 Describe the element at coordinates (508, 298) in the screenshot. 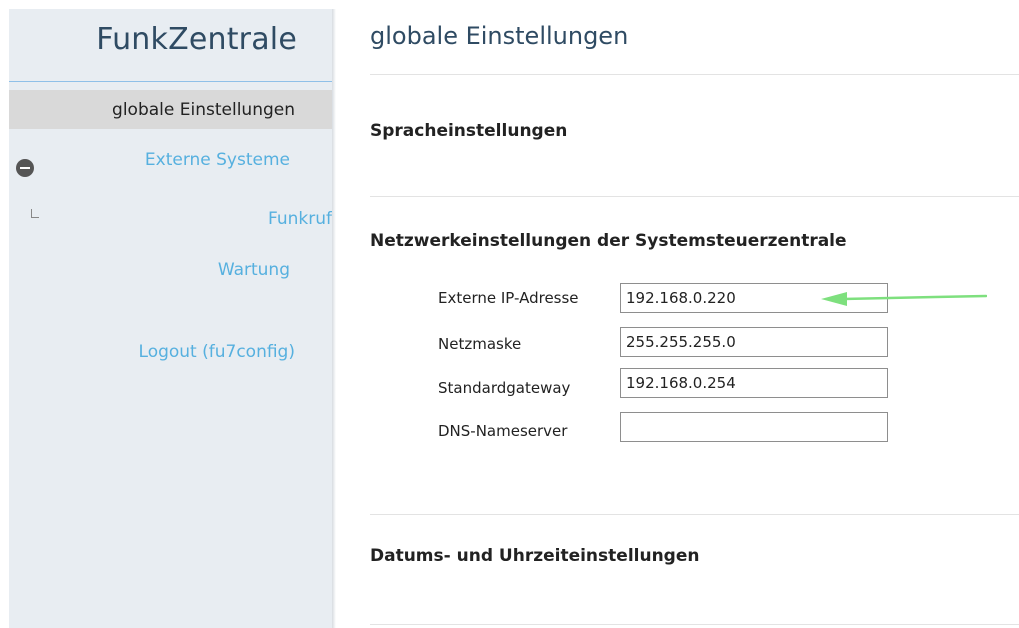

I see `ip-address-label: Externe IP-Adresse` at that location.